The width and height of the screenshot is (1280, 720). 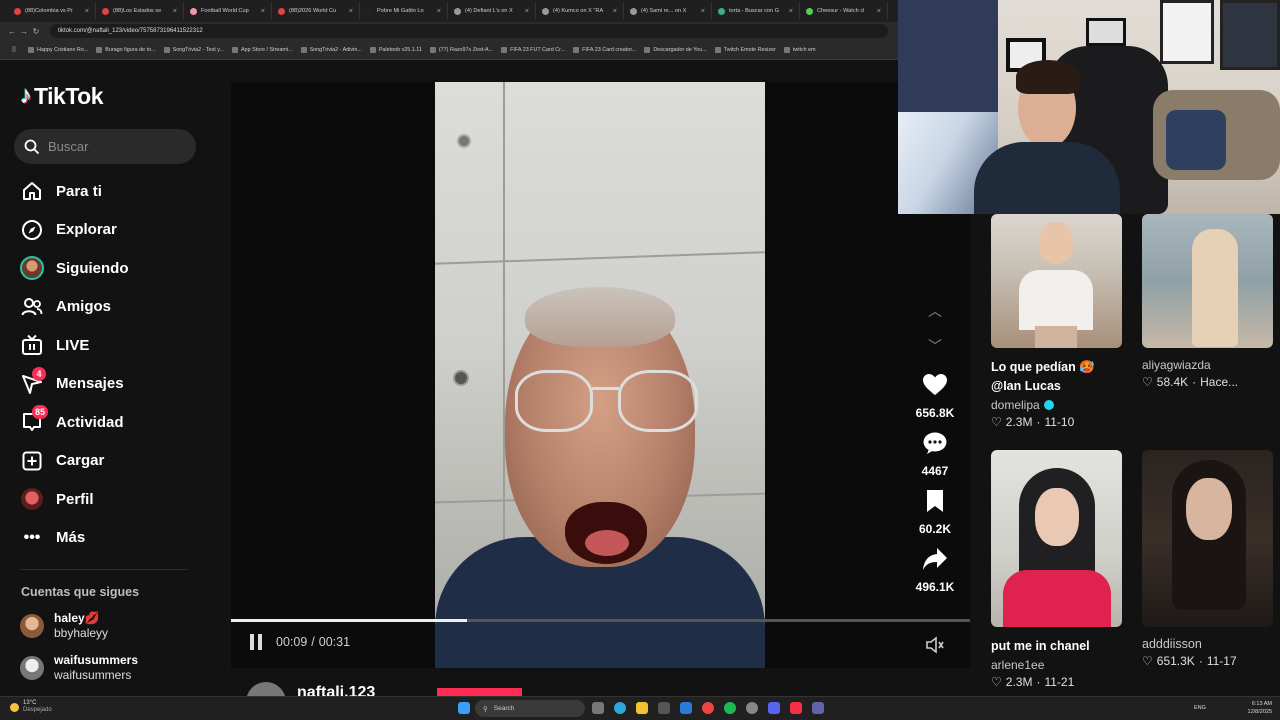 What do you see at coordinates (668, 11) in the screenshot?
I see `browser-tab: (4) Sami re... on X ×` at bounding box center [668, 11].